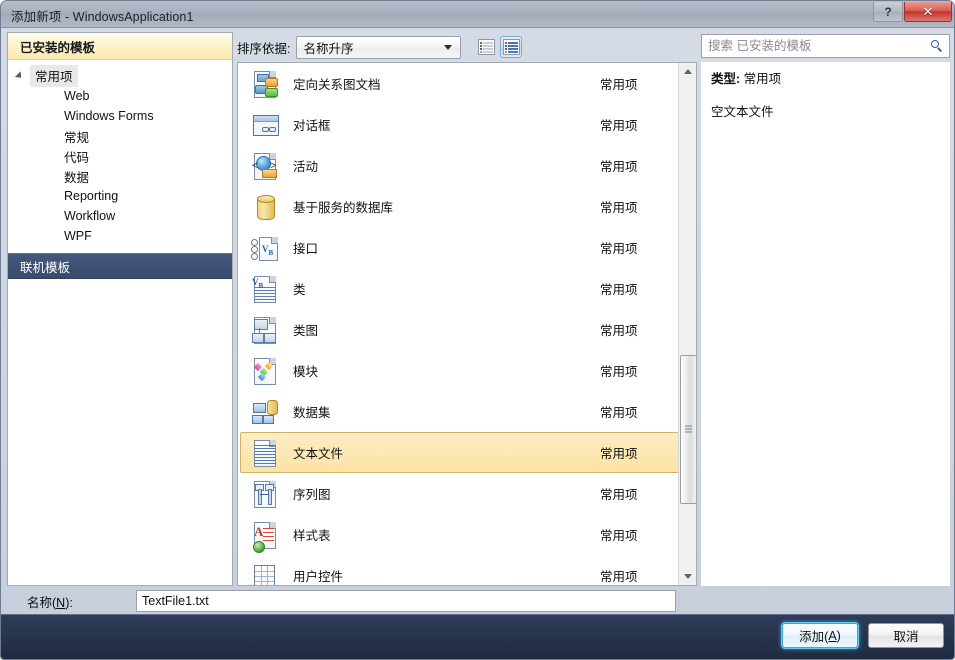 Image resolution: width=955 pixels, height=660 pixels. What do you see at coordinates (77, 157) in the screenshot?
I see `tree-item-label: 代码` at bounding box center [77, 157].